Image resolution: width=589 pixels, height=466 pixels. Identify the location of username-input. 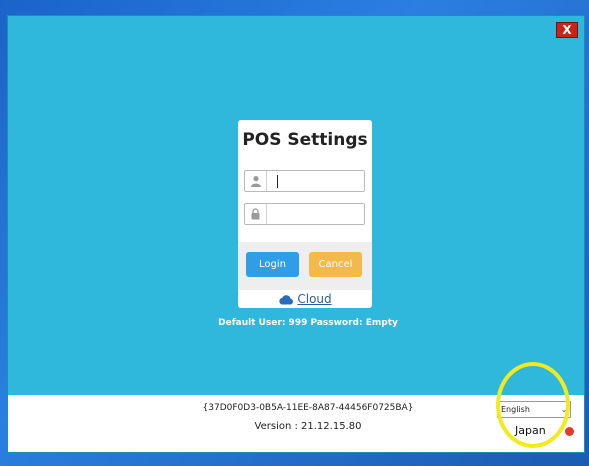
(315, 181).